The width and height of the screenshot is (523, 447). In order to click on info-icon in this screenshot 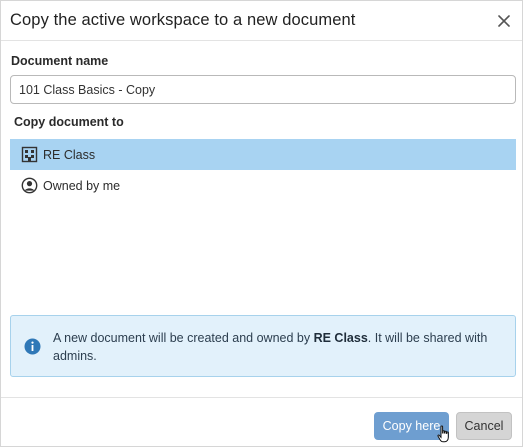, I will do `click(32, 346)`.